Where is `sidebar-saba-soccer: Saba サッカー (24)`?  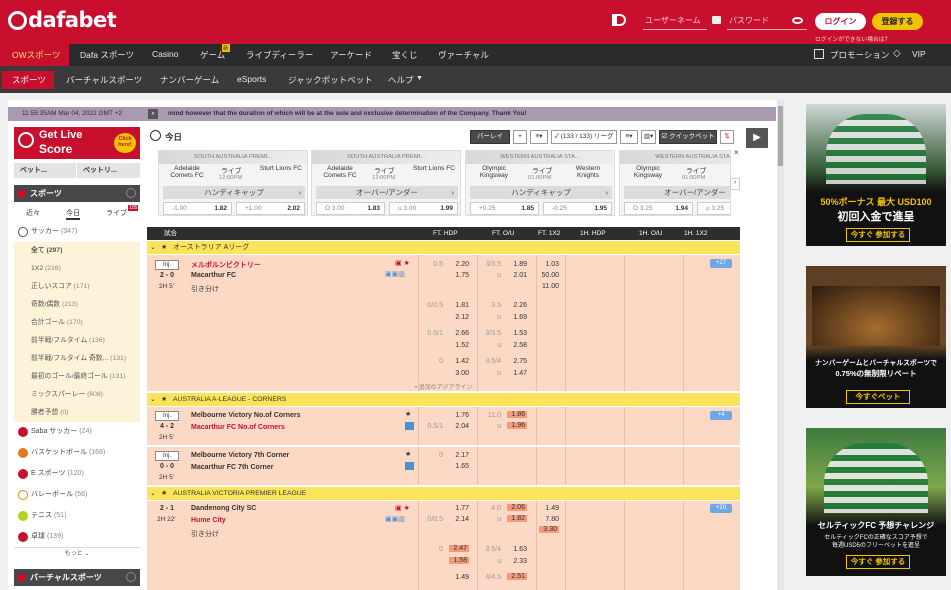 sidebar-saba-soccer: Saba サッカー (24) is located at coordinates (77, 432).